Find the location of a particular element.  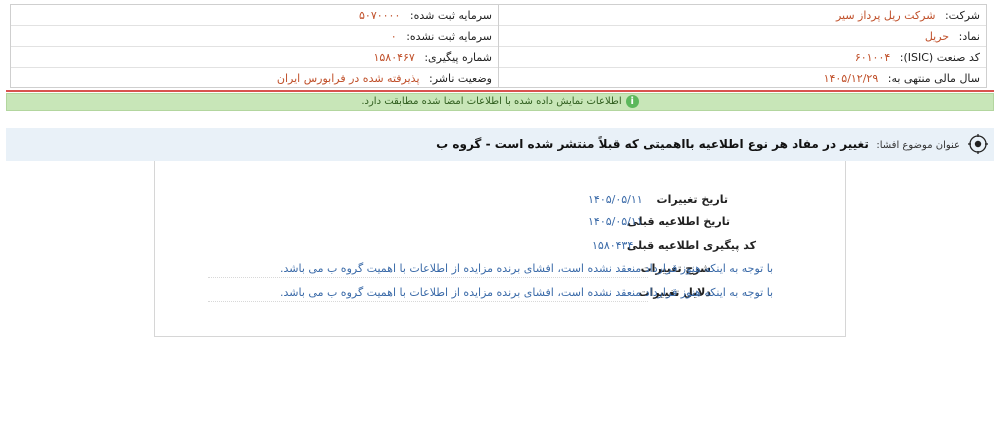

tracking-number-value: ۱۵۸۰۴۶۷ is located at coordinates (394, 57).